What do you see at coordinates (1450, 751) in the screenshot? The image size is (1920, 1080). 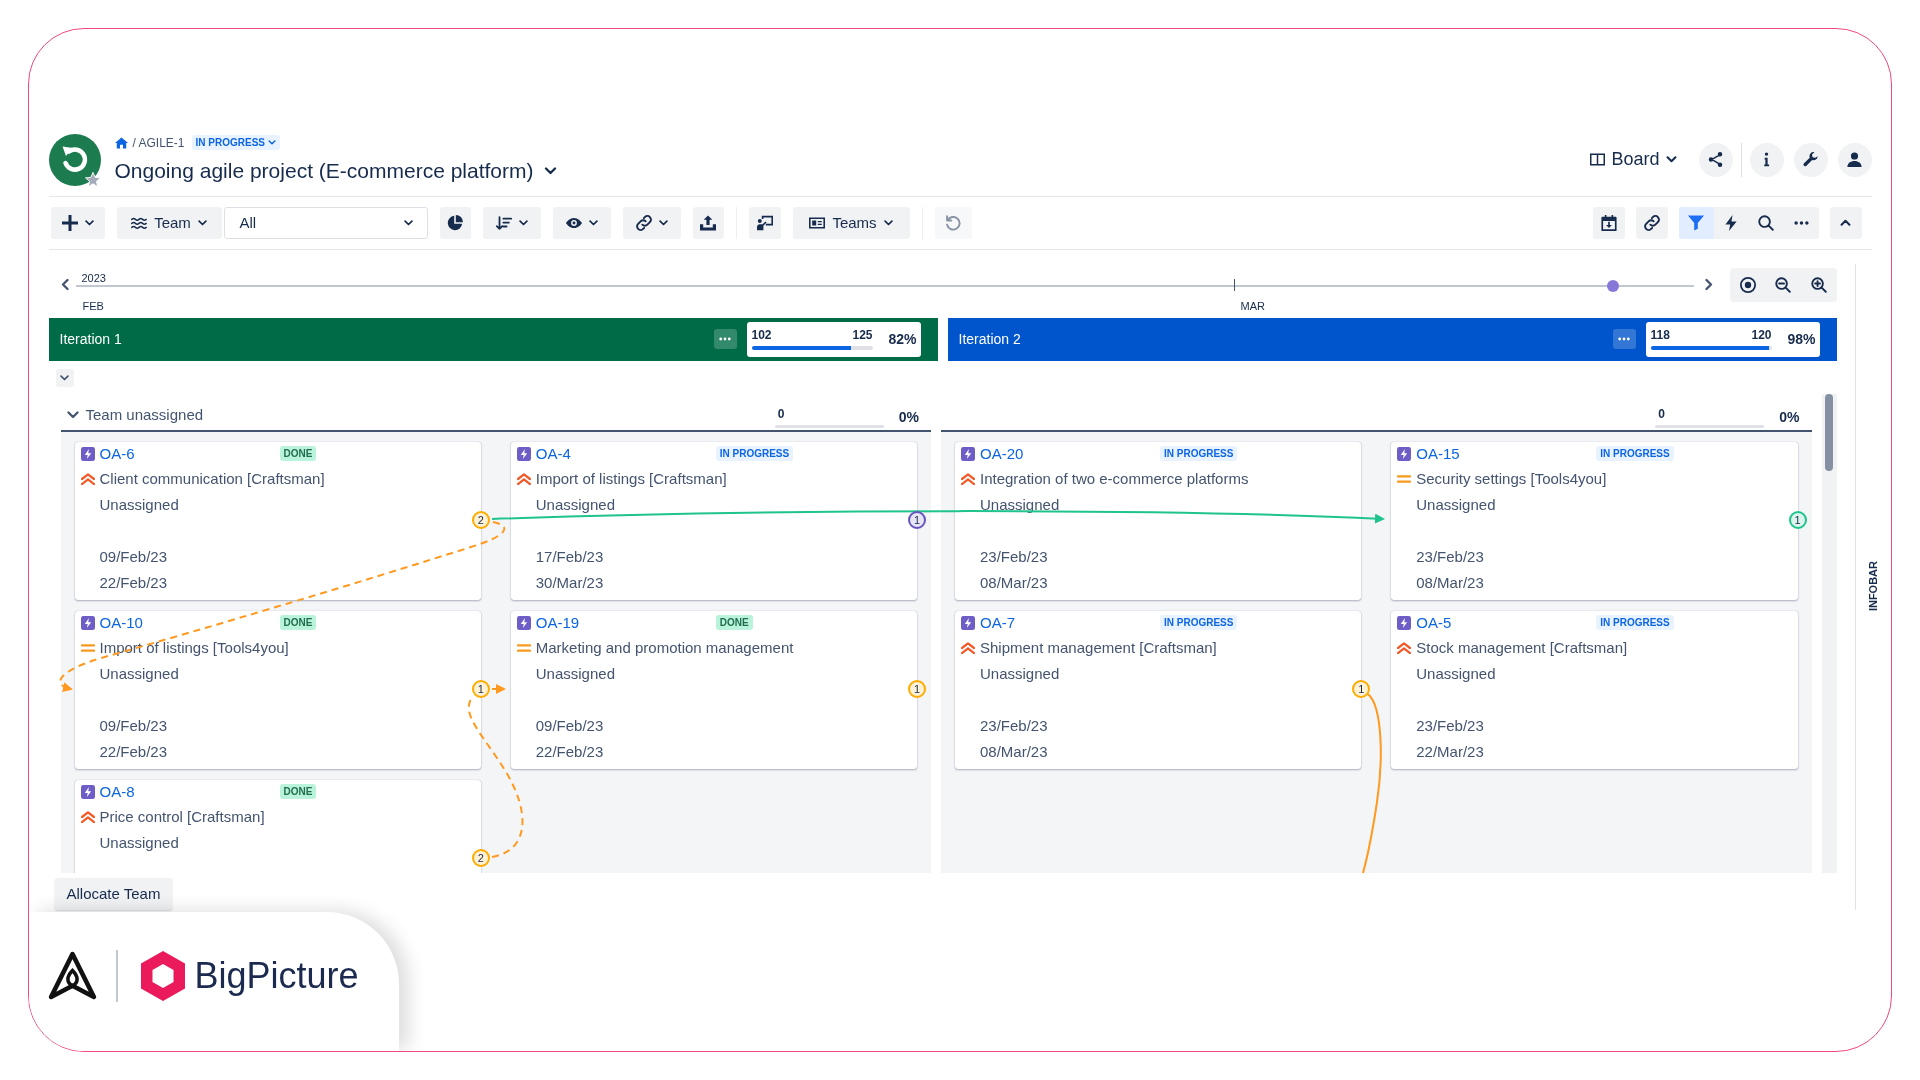 I see `date-label: 22/Mar/23` at bounding box center [1450, 751].